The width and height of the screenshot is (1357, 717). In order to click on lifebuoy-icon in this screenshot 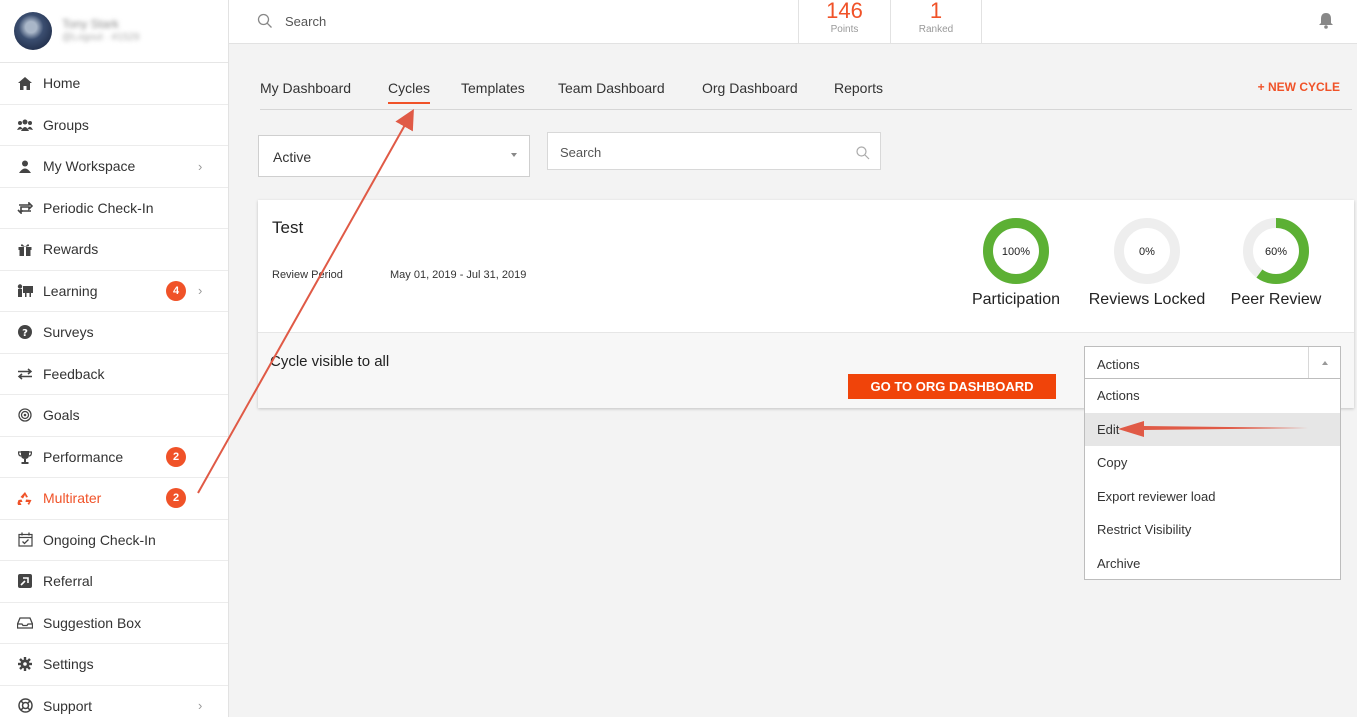, I will do `click(25, 706)`.